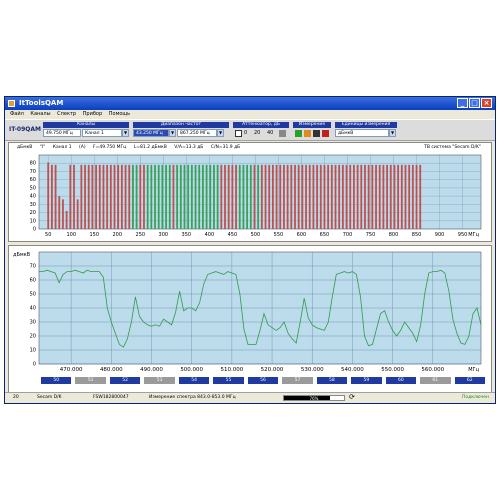  What do you see at coordinates (93, 114) in the screenshot?
I see `menu-device: Прибор` at bounding box center [93, 114].